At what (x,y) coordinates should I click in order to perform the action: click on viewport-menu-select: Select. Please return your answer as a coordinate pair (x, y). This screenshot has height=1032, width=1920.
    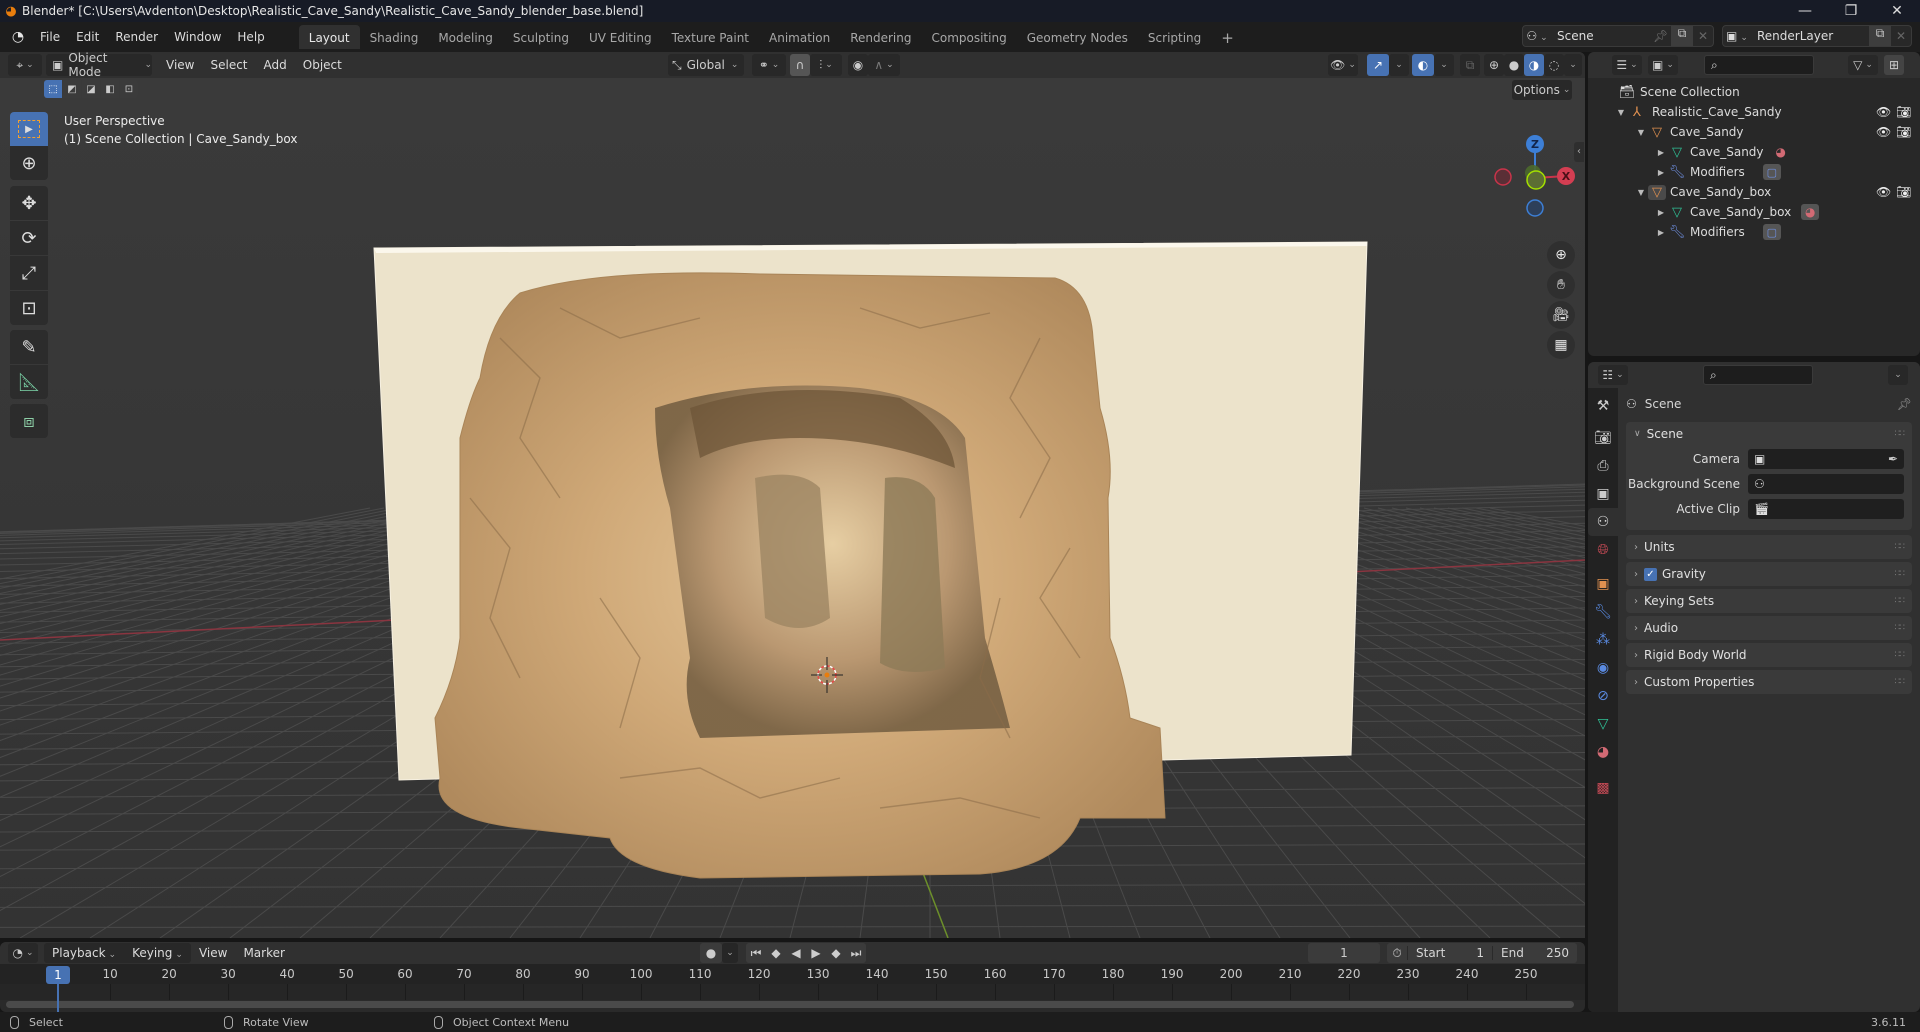
    Looking at the image, I should click on (228, 65).